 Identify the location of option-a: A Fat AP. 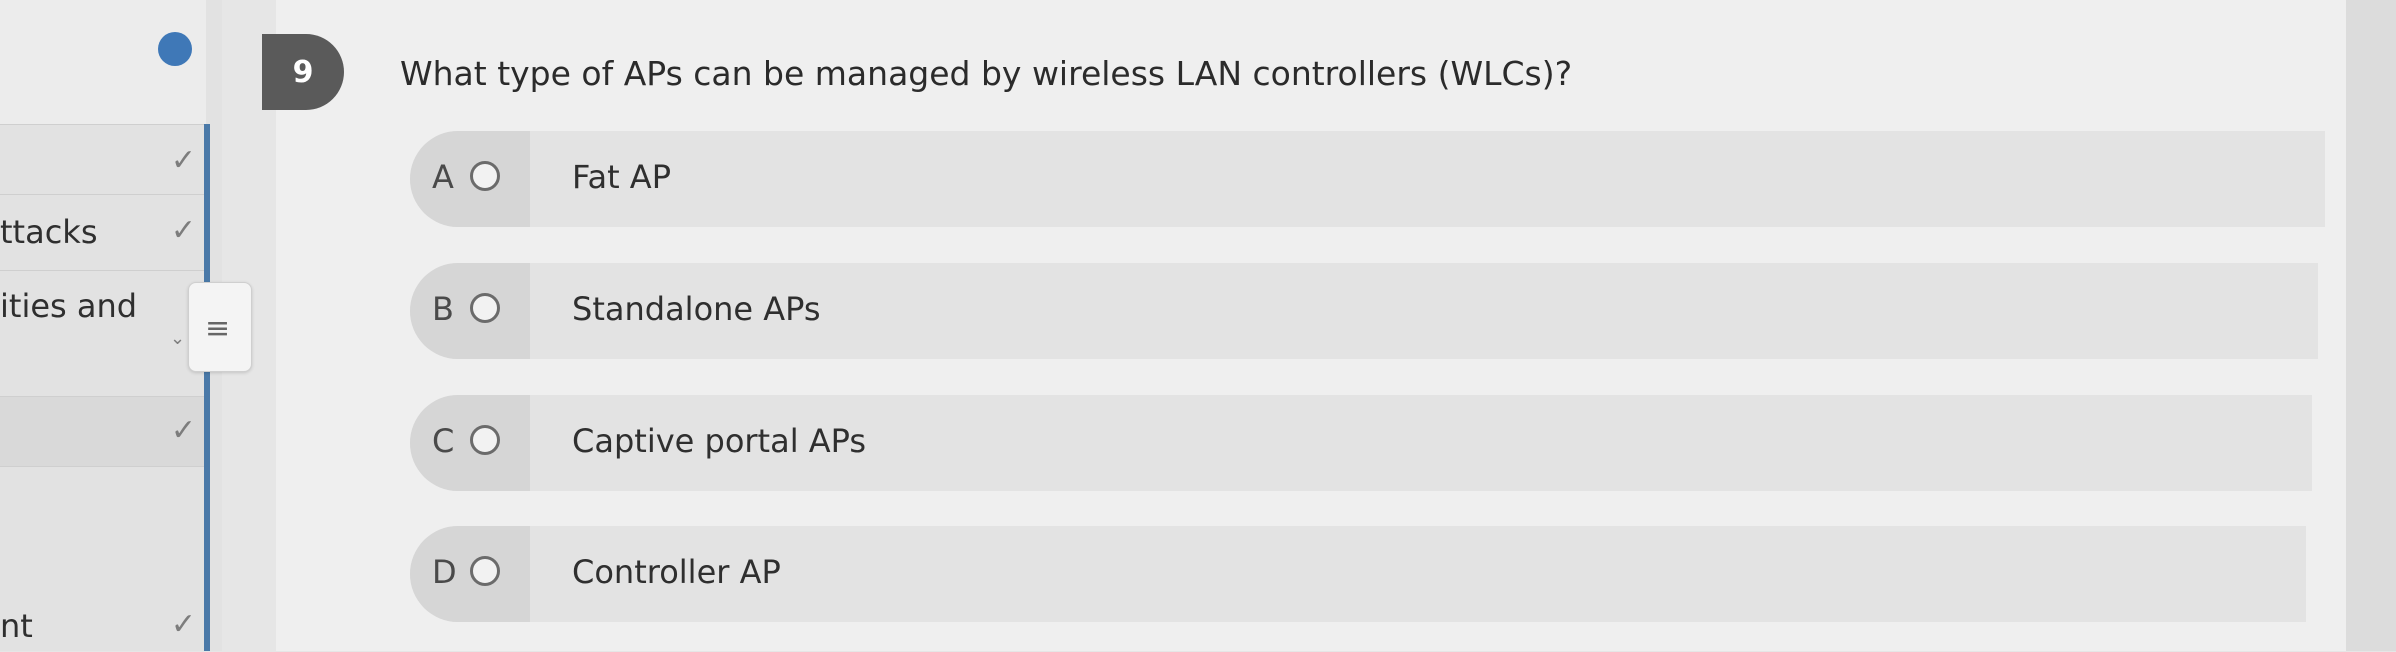
(1367, 179).